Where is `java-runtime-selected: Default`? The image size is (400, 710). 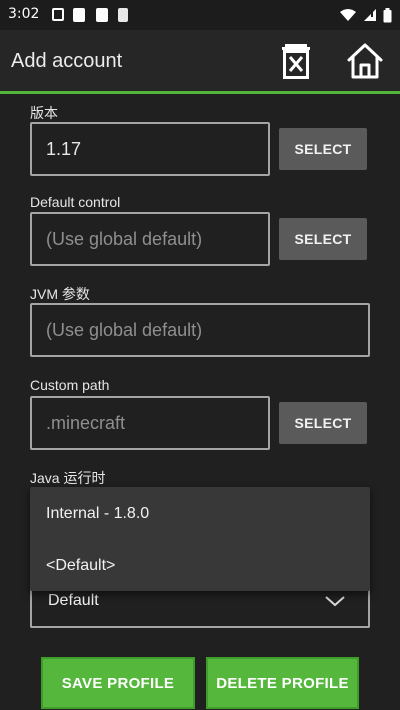
java-runtime-selected: Default is located at coordinates (73, 600).